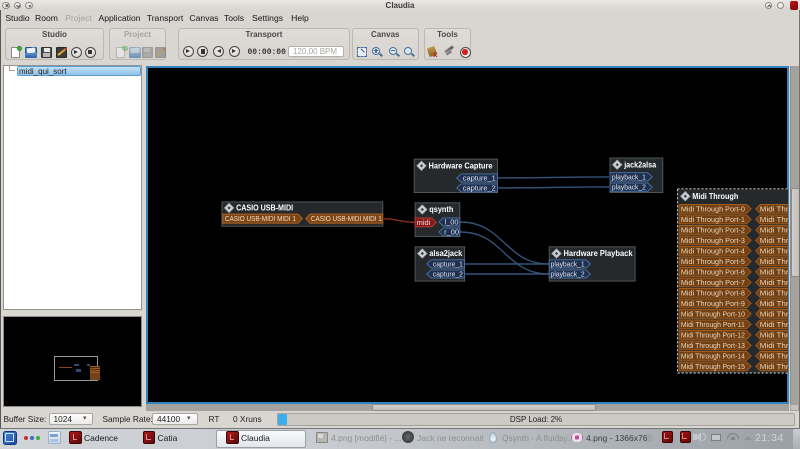 The width and height of the screenshot is (800, 449). Describe the element at coordinates (639, 164) in the screenshot. I see `svg-text: jack2alsa` at that location.